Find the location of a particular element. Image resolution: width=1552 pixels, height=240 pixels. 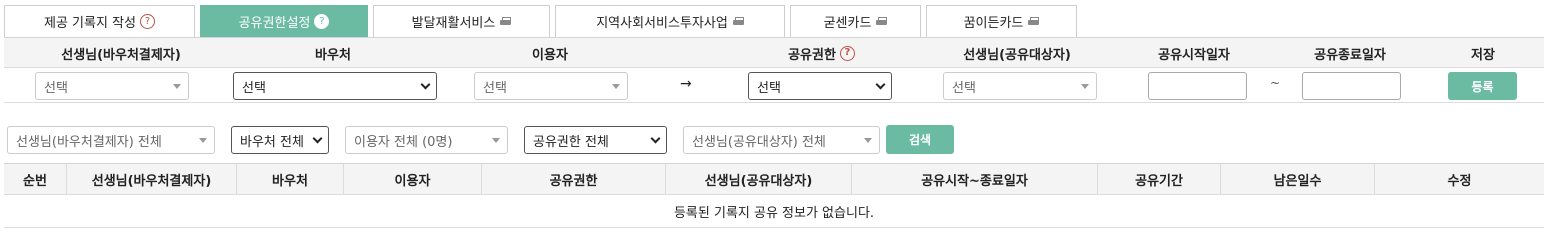

payer-teacher-select: 선택 is located at coordinates (112, 86).